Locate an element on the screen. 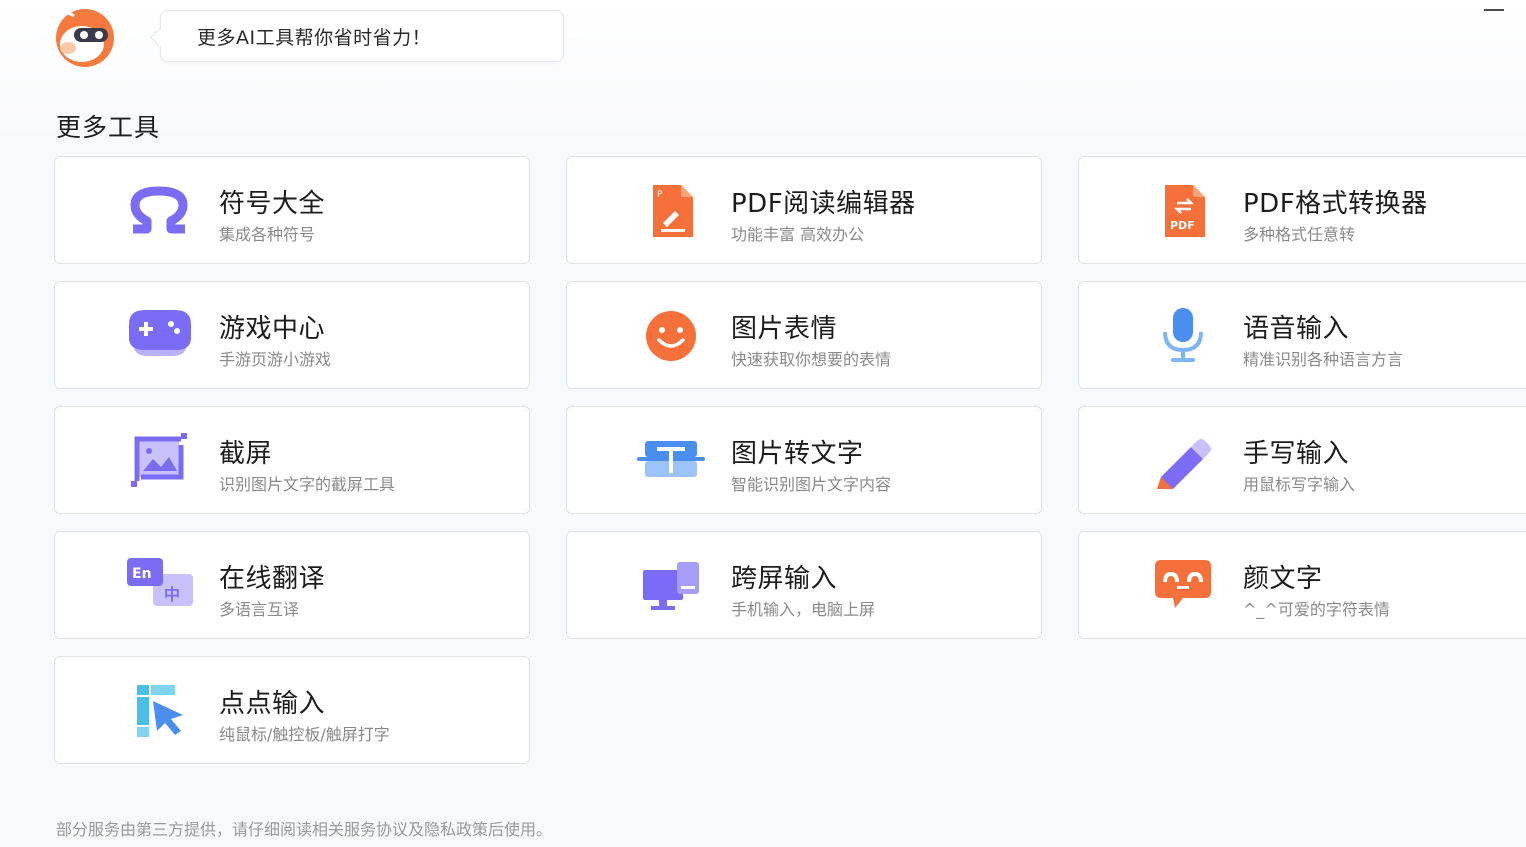  microphone-icon is located at coordinates (1183, 336).